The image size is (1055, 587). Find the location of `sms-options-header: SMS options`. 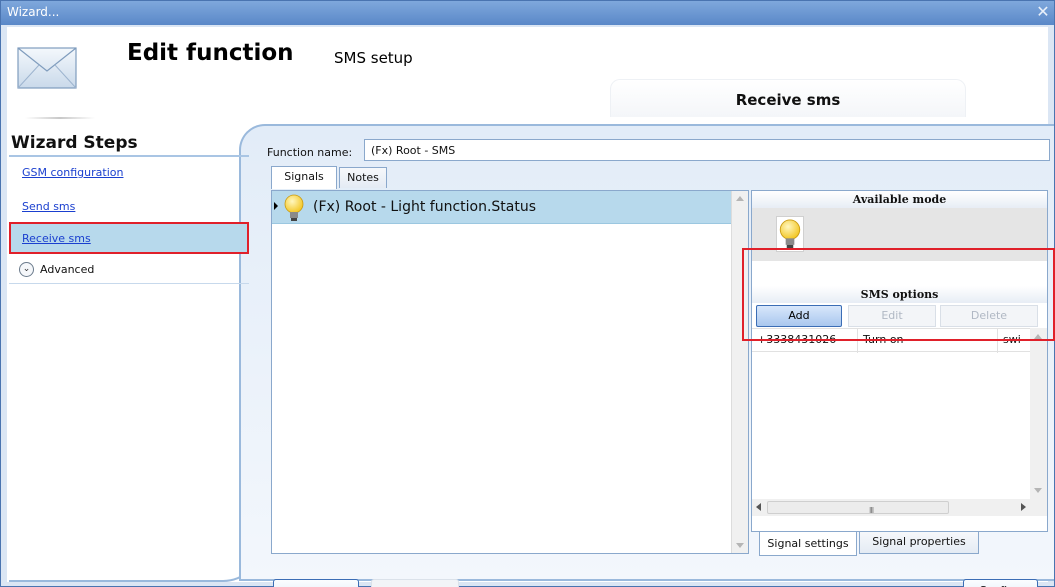

sms-options-header: SMS options is located at coordinates (899, 294).